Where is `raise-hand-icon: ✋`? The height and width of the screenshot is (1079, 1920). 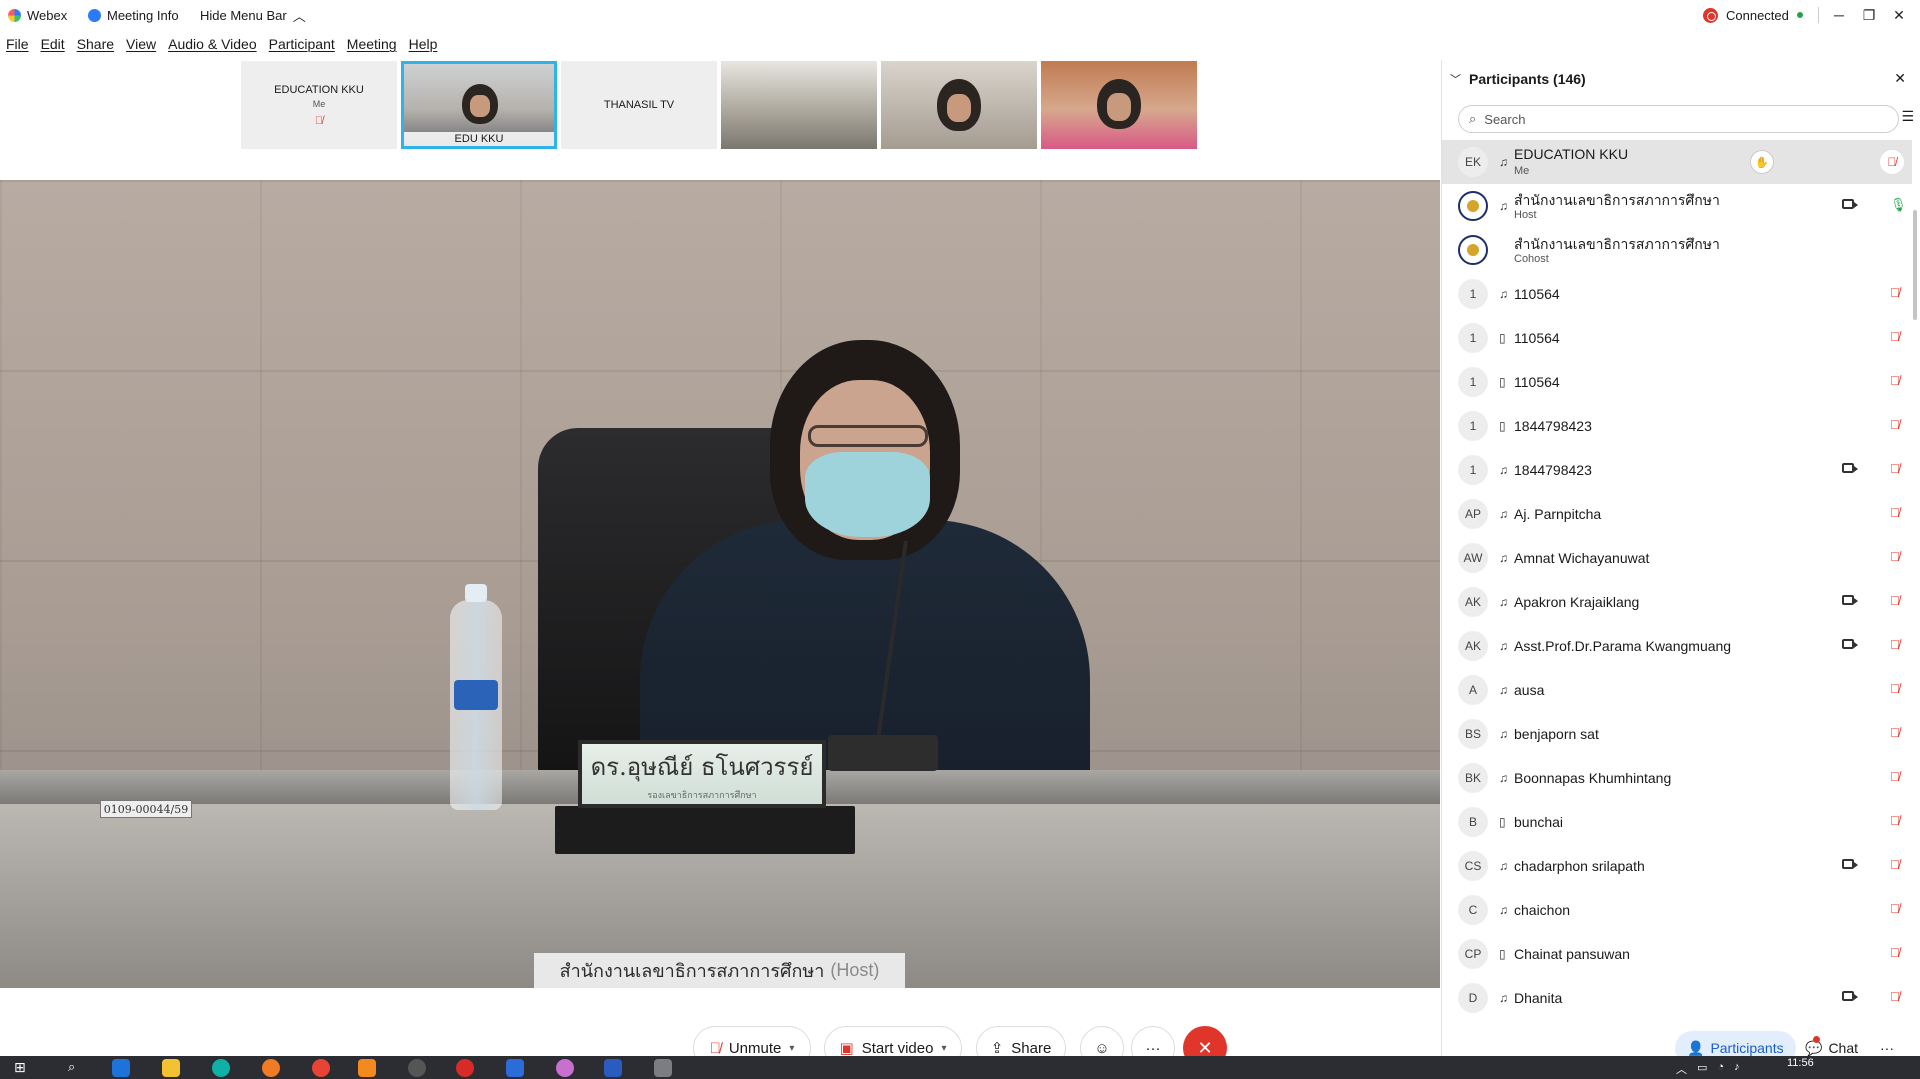
raise-hand-icon: ✋ is located at coordinates (1762, 162).